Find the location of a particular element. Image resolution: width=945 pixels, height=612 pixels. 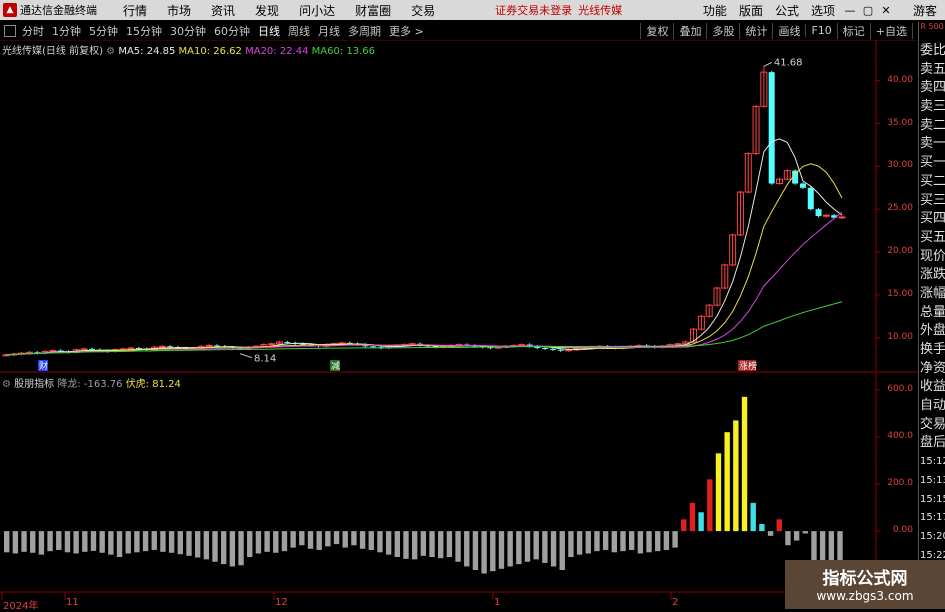

main-y-tick: 35.00 is located at coordinates (900, 122).